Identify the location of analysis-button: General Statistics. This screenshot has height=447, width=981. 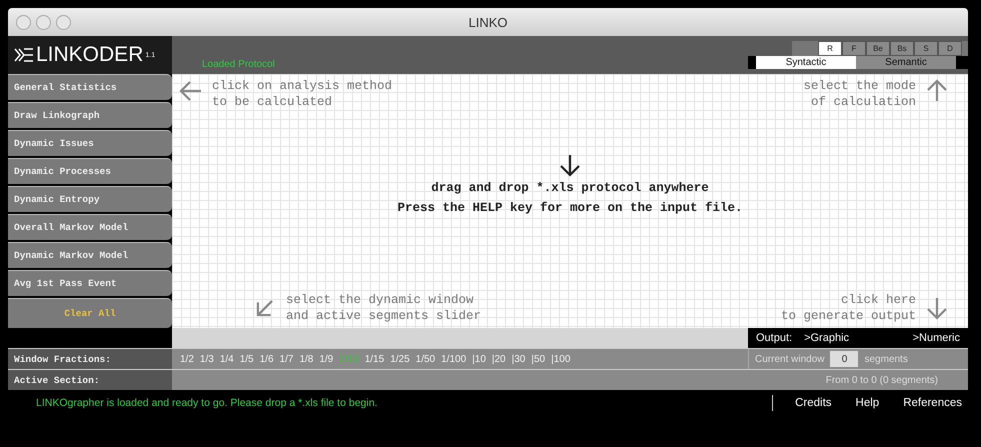
(90, 87).